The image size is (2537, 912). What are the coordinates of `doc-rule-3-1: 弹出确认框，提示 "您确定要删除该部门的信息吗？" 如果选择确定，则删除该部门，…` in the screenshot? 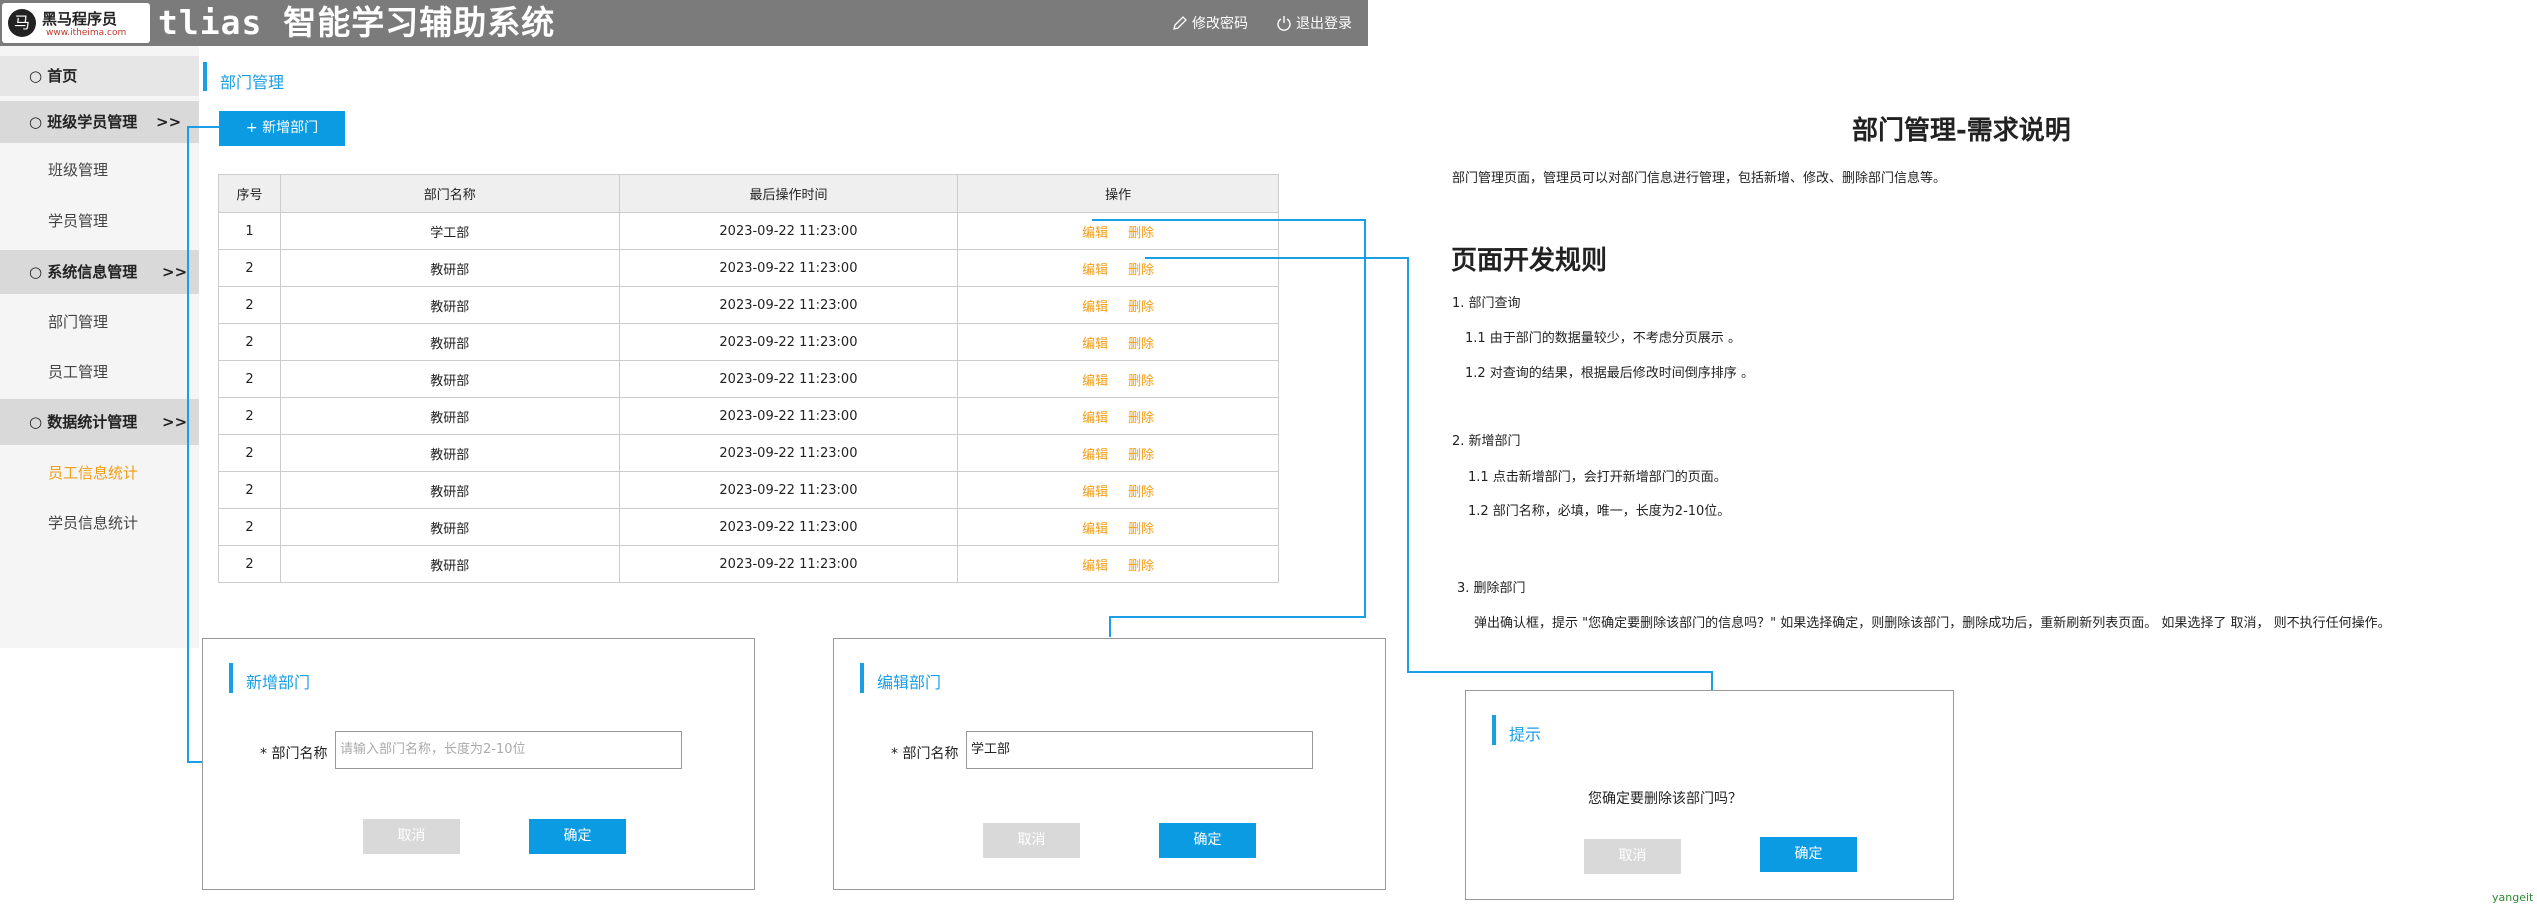 It's located at (1932, 623).